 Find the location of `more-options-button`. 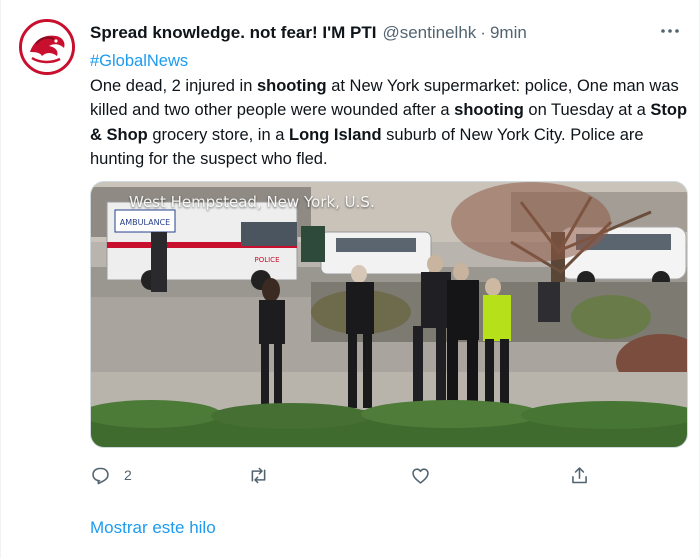

more-options-button is located at coordinates (670, 31).